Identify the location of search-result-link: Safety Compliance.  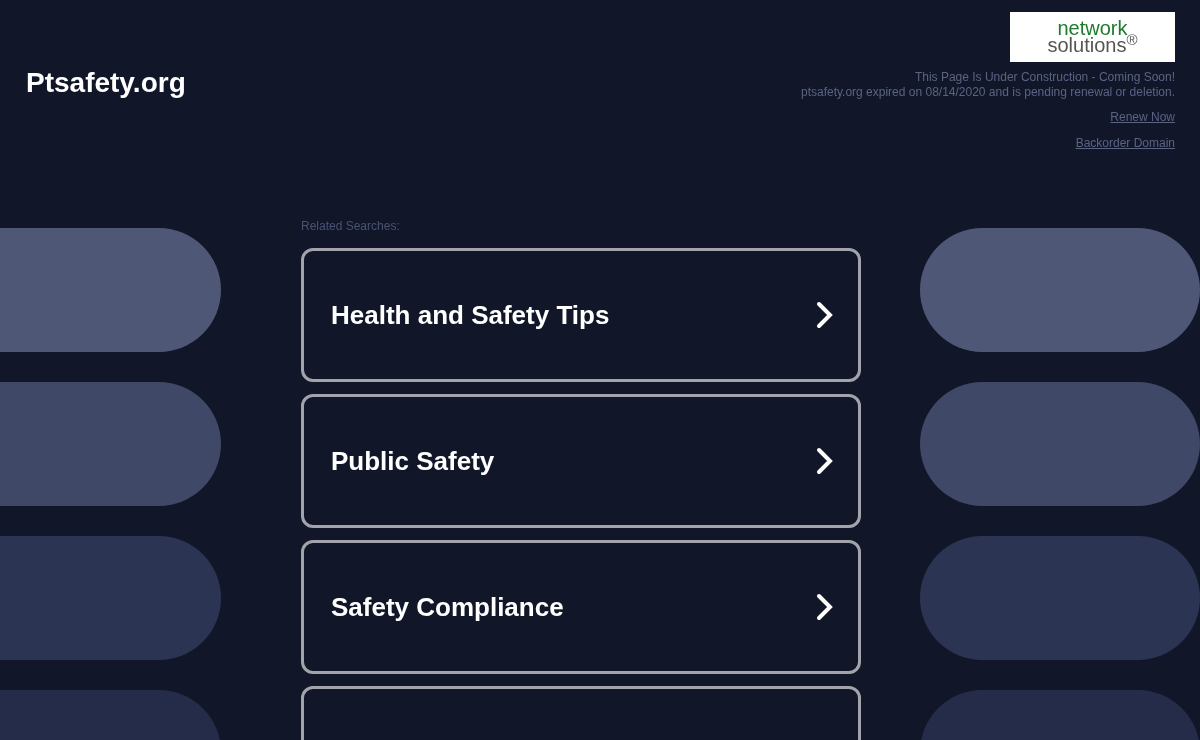
(581, 607).